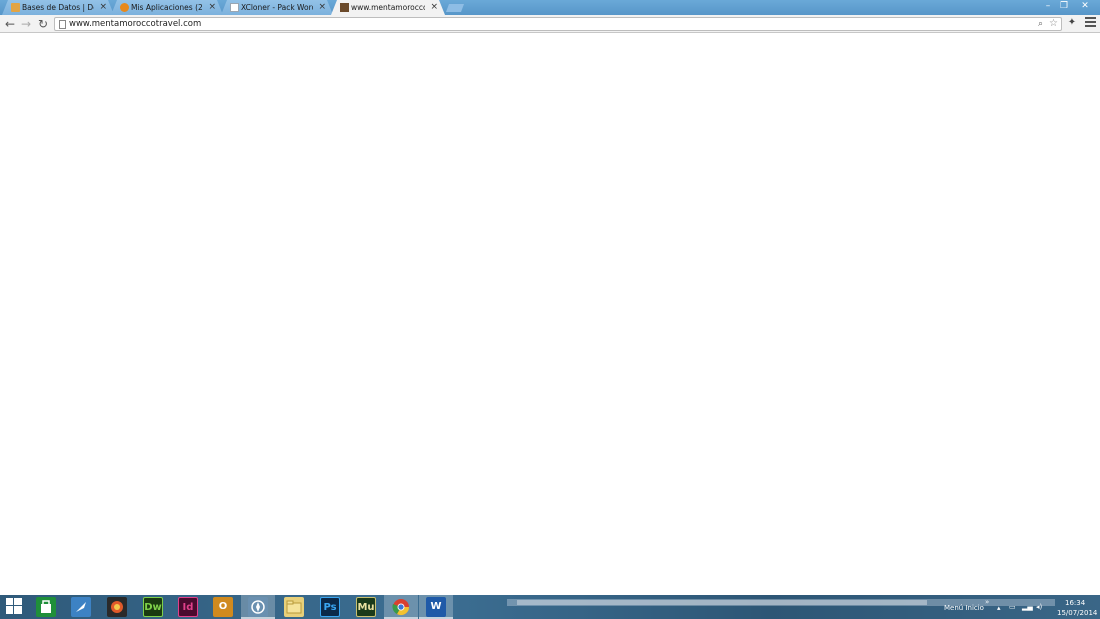  I want to click on search-icon: ⌕, so click(1040, 24).